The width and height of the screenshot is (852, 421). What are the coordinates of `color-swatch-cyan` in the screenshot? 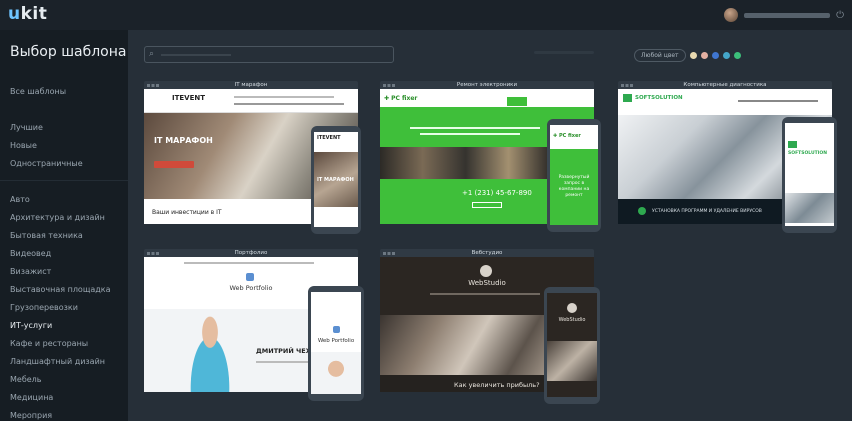 It's located at (726, 55).